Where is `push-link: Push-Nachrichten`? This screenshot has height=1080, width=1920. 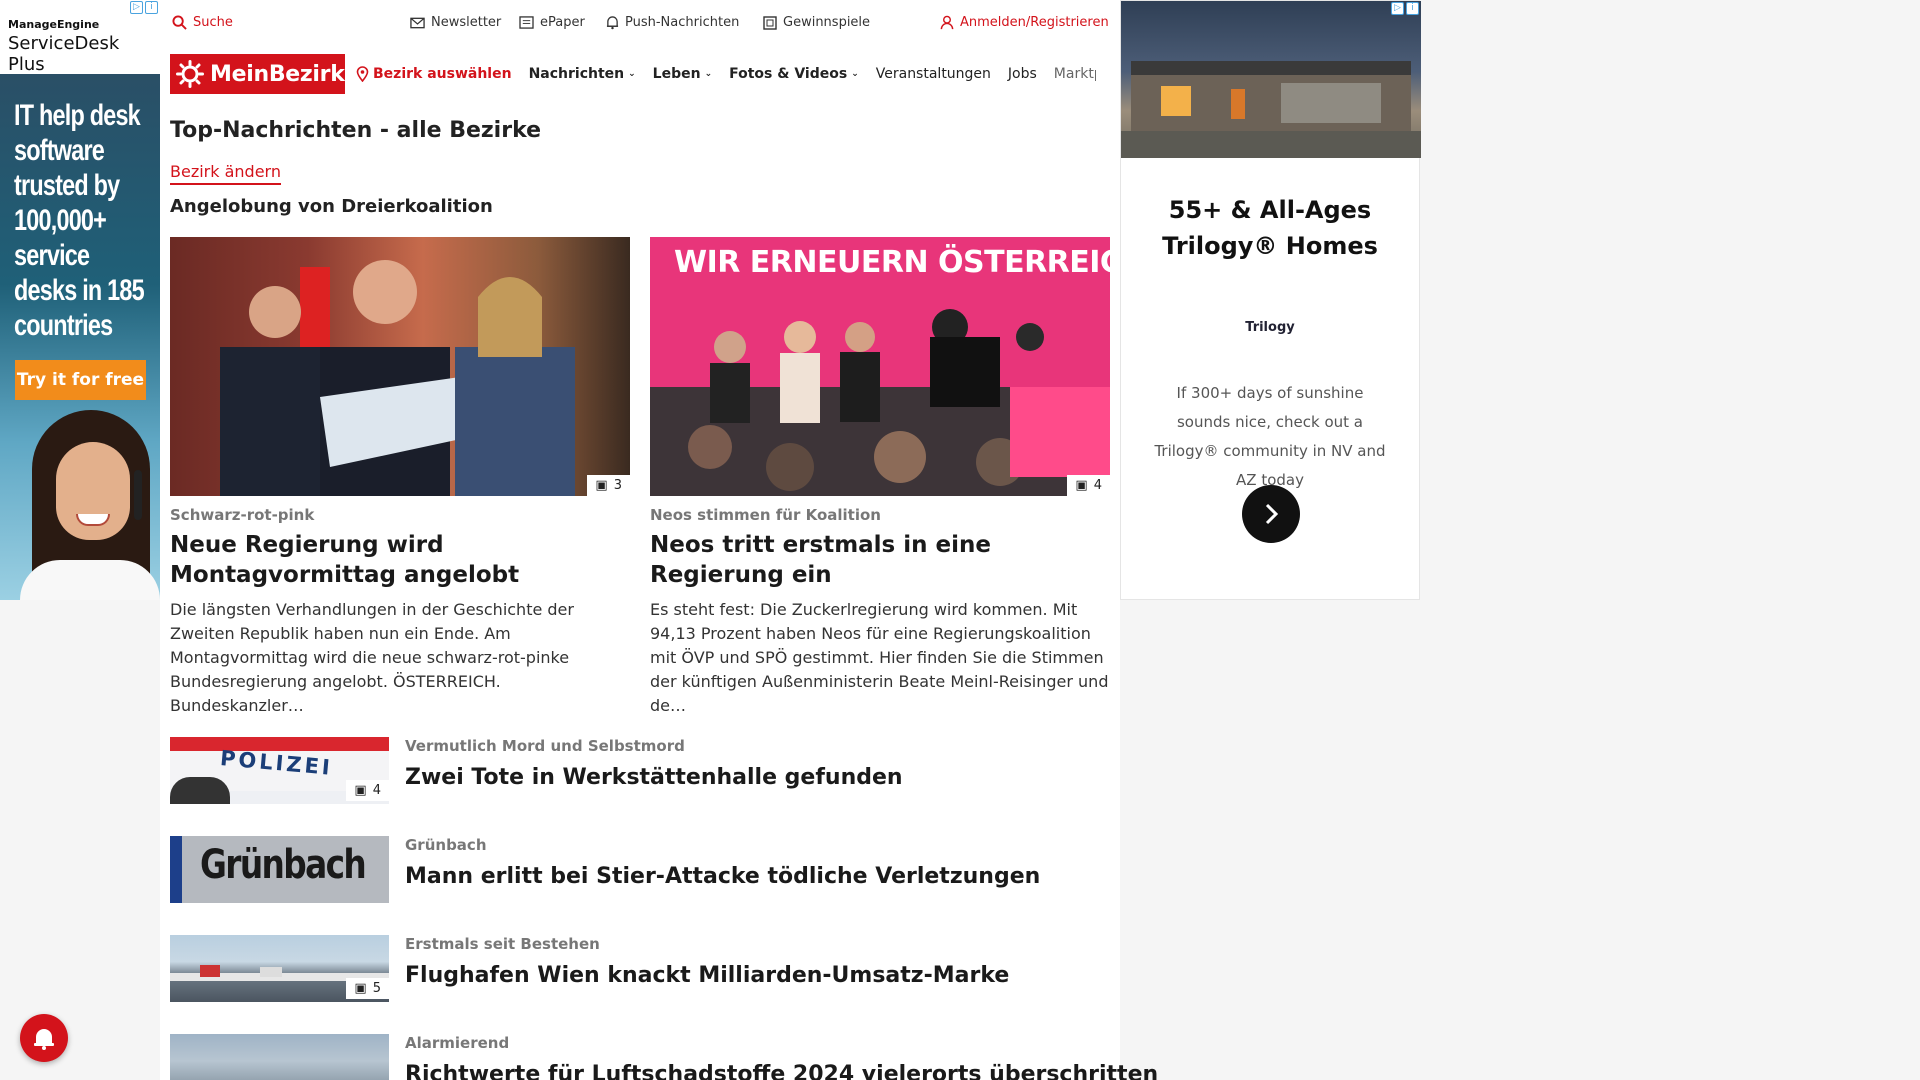
push-link: Push-Nachrichten is located at coordinates (672, 22).